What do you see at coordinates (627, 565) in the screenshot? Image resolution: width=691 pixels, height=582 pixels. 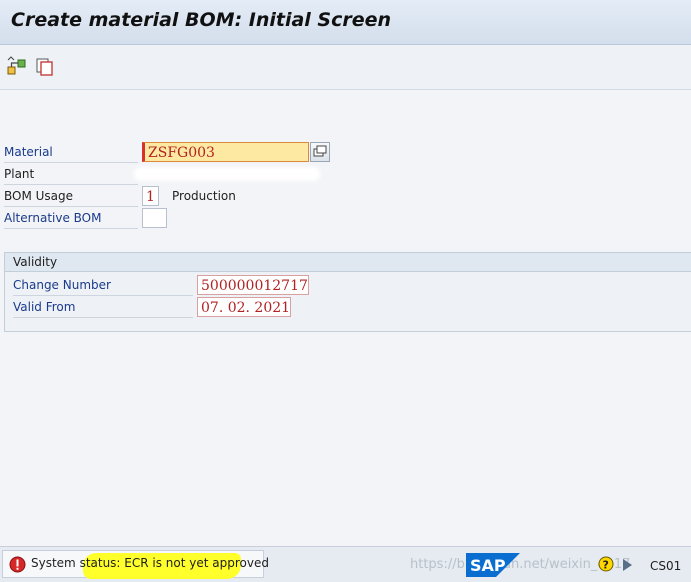 I see `play-triangle-icon` at bounding box center [627, 565].